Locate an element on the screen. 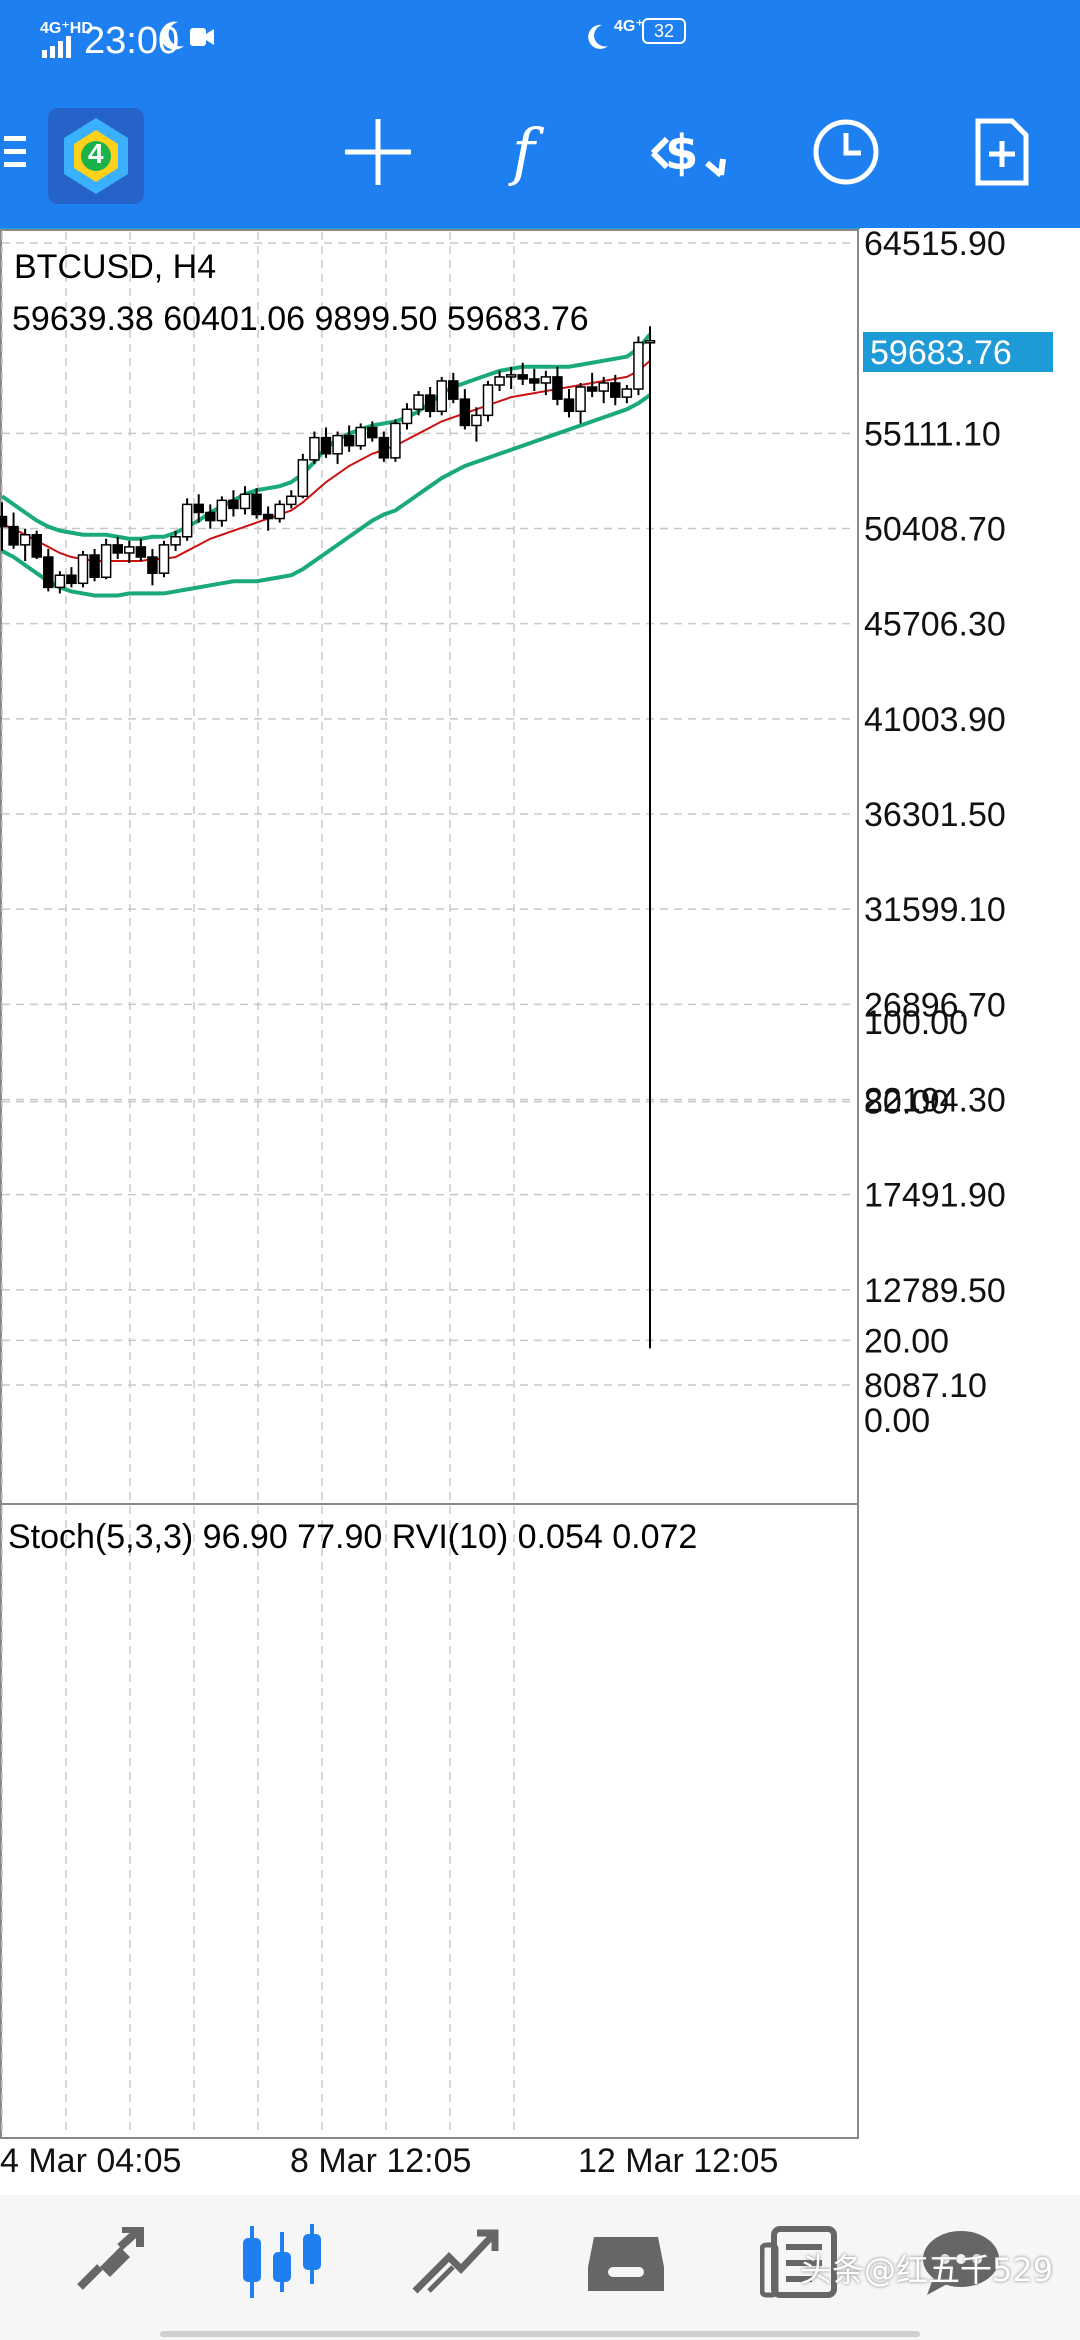 The width and height of the screenshot is (1080, 2340). nav-quotes is located at coordinates (110, 2262).